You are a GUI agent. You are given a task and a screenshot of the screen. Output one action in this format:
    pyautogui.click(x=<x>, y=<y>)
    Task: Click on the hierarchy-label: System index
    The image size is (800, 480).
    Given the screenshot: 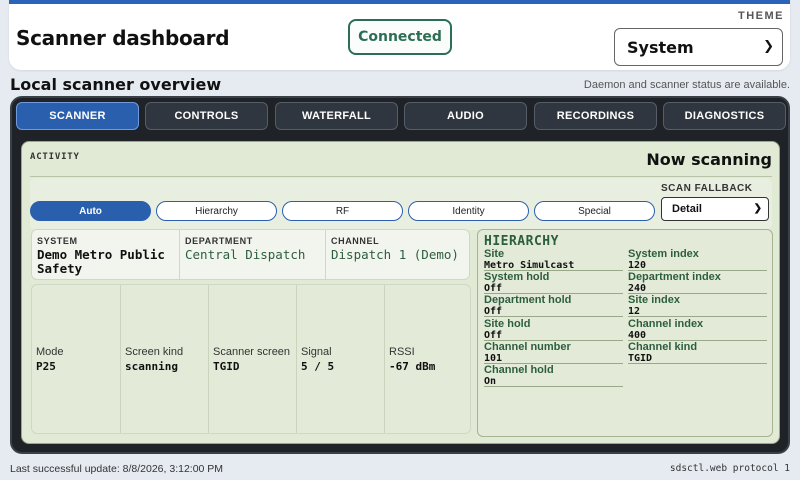 What is the action you would take?
    pyautogui.click(x=663, y=254)
    